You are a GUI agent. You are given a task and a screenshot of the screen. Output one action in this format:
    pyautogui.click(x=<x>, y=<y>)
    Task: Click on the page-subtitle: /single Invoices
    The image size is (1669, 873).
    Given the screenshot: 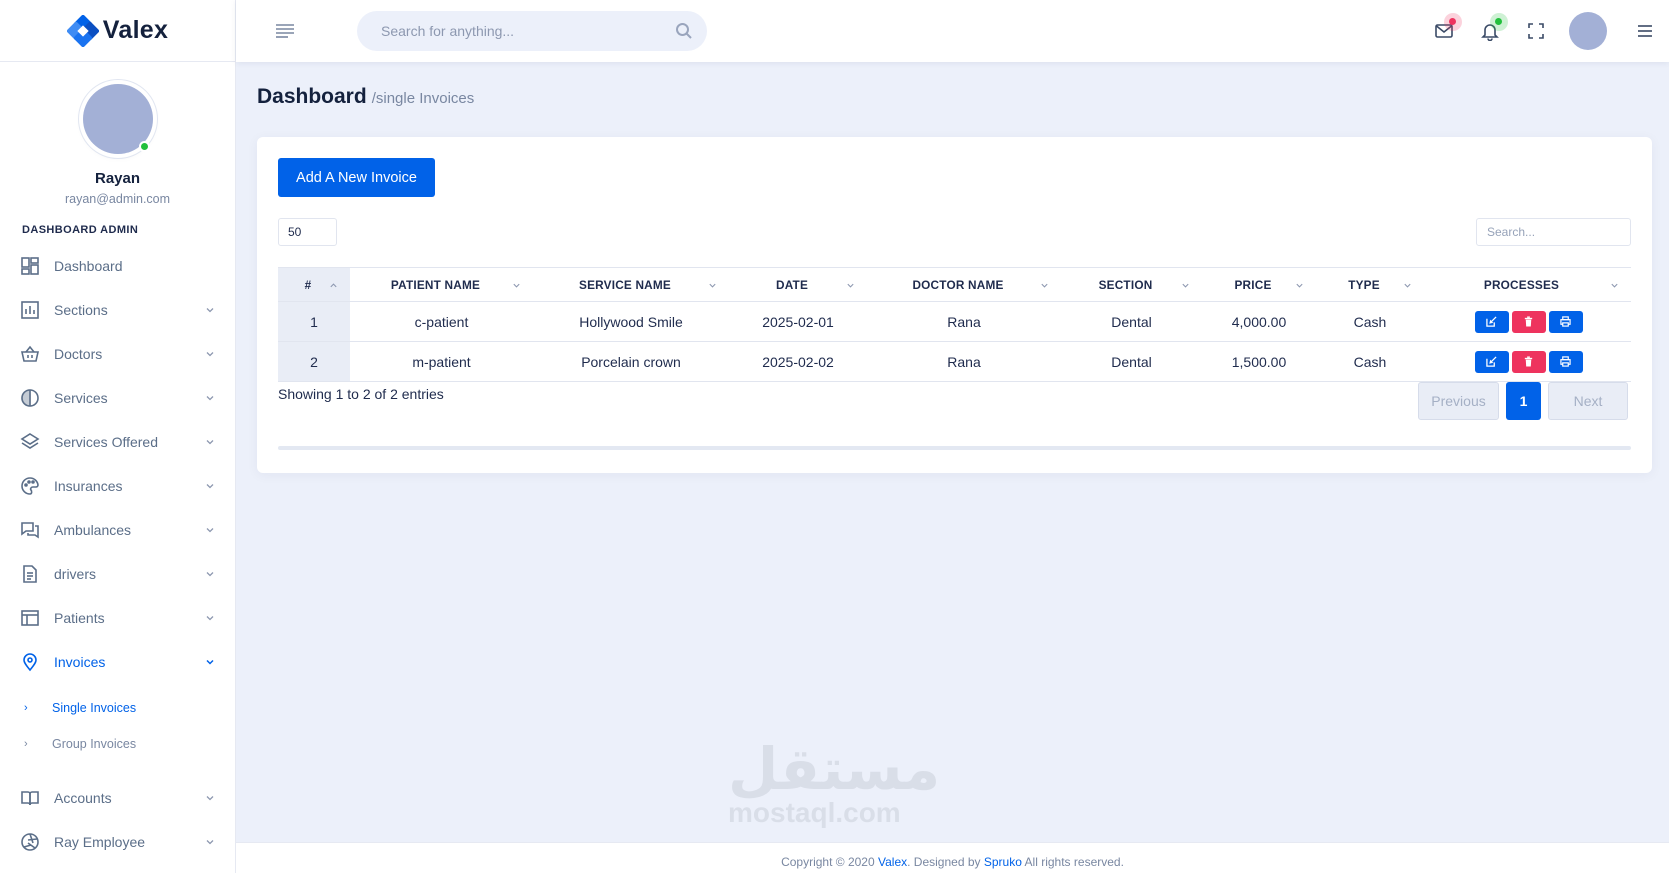 What is the action you would take?
    pyautogui.click(x=423, y=98)
    